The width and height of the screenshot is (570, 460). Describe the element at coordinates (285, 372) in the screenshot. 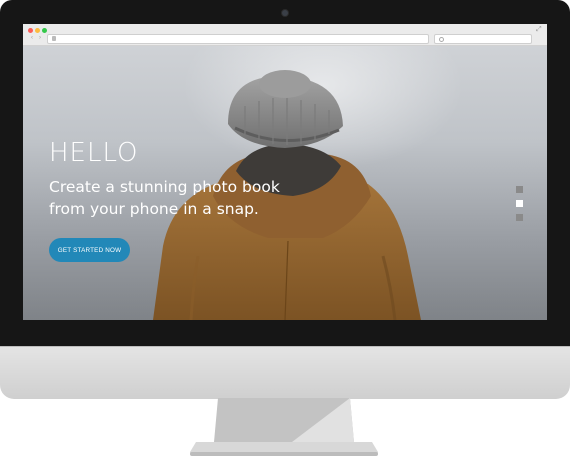

I see `monitor-chin` at that location.